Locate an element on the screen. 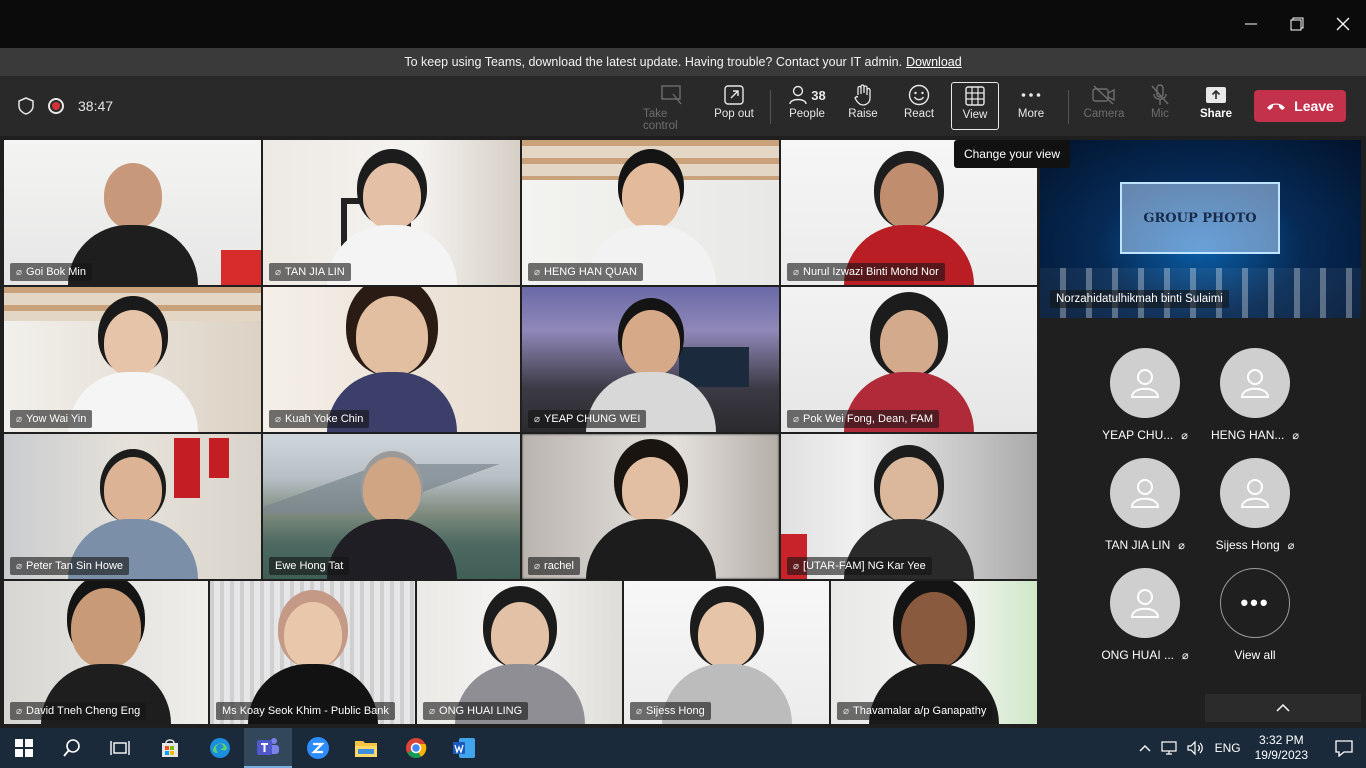  language-indicator: ENG is located at coordinates (1228, 748).